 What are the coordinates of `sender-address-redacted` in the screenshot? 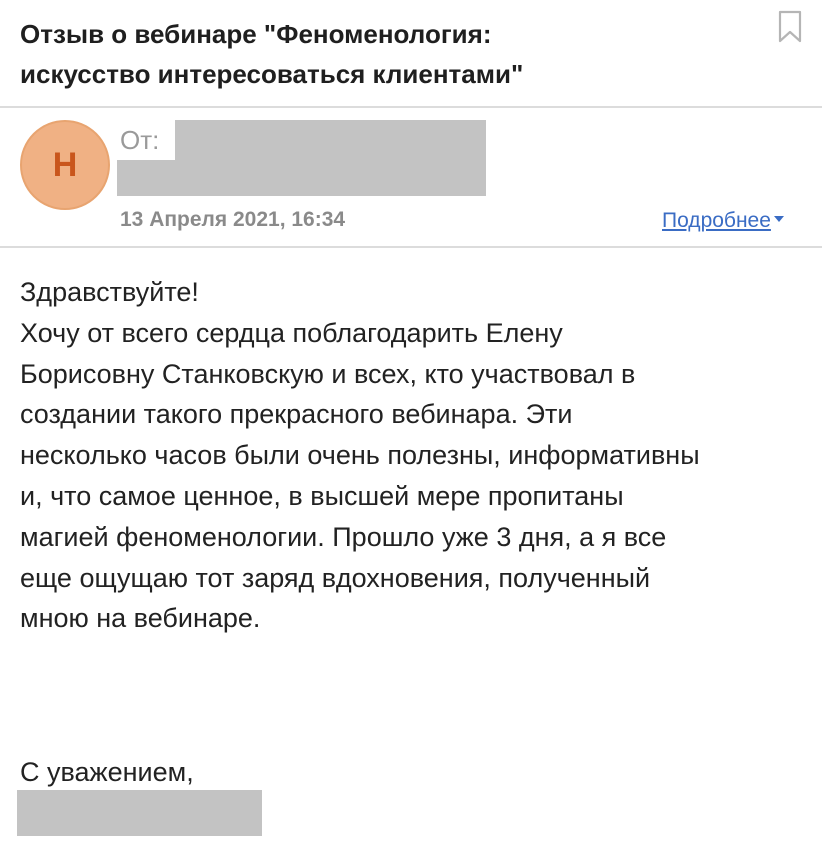 It's located at (301, 178).